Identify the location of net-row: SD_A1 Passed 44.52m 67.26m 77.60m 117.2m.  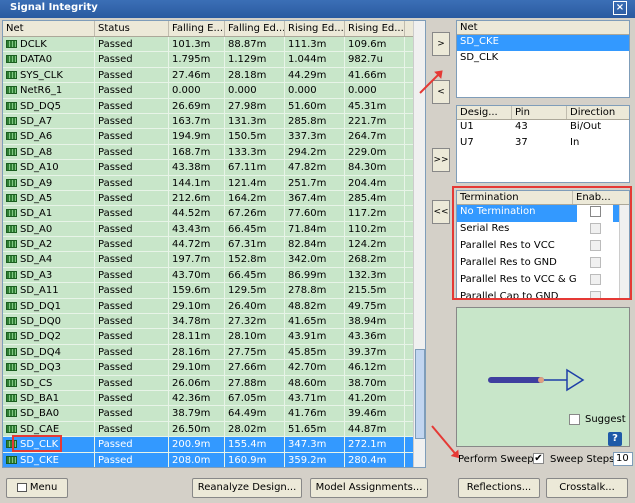
(214, 214).